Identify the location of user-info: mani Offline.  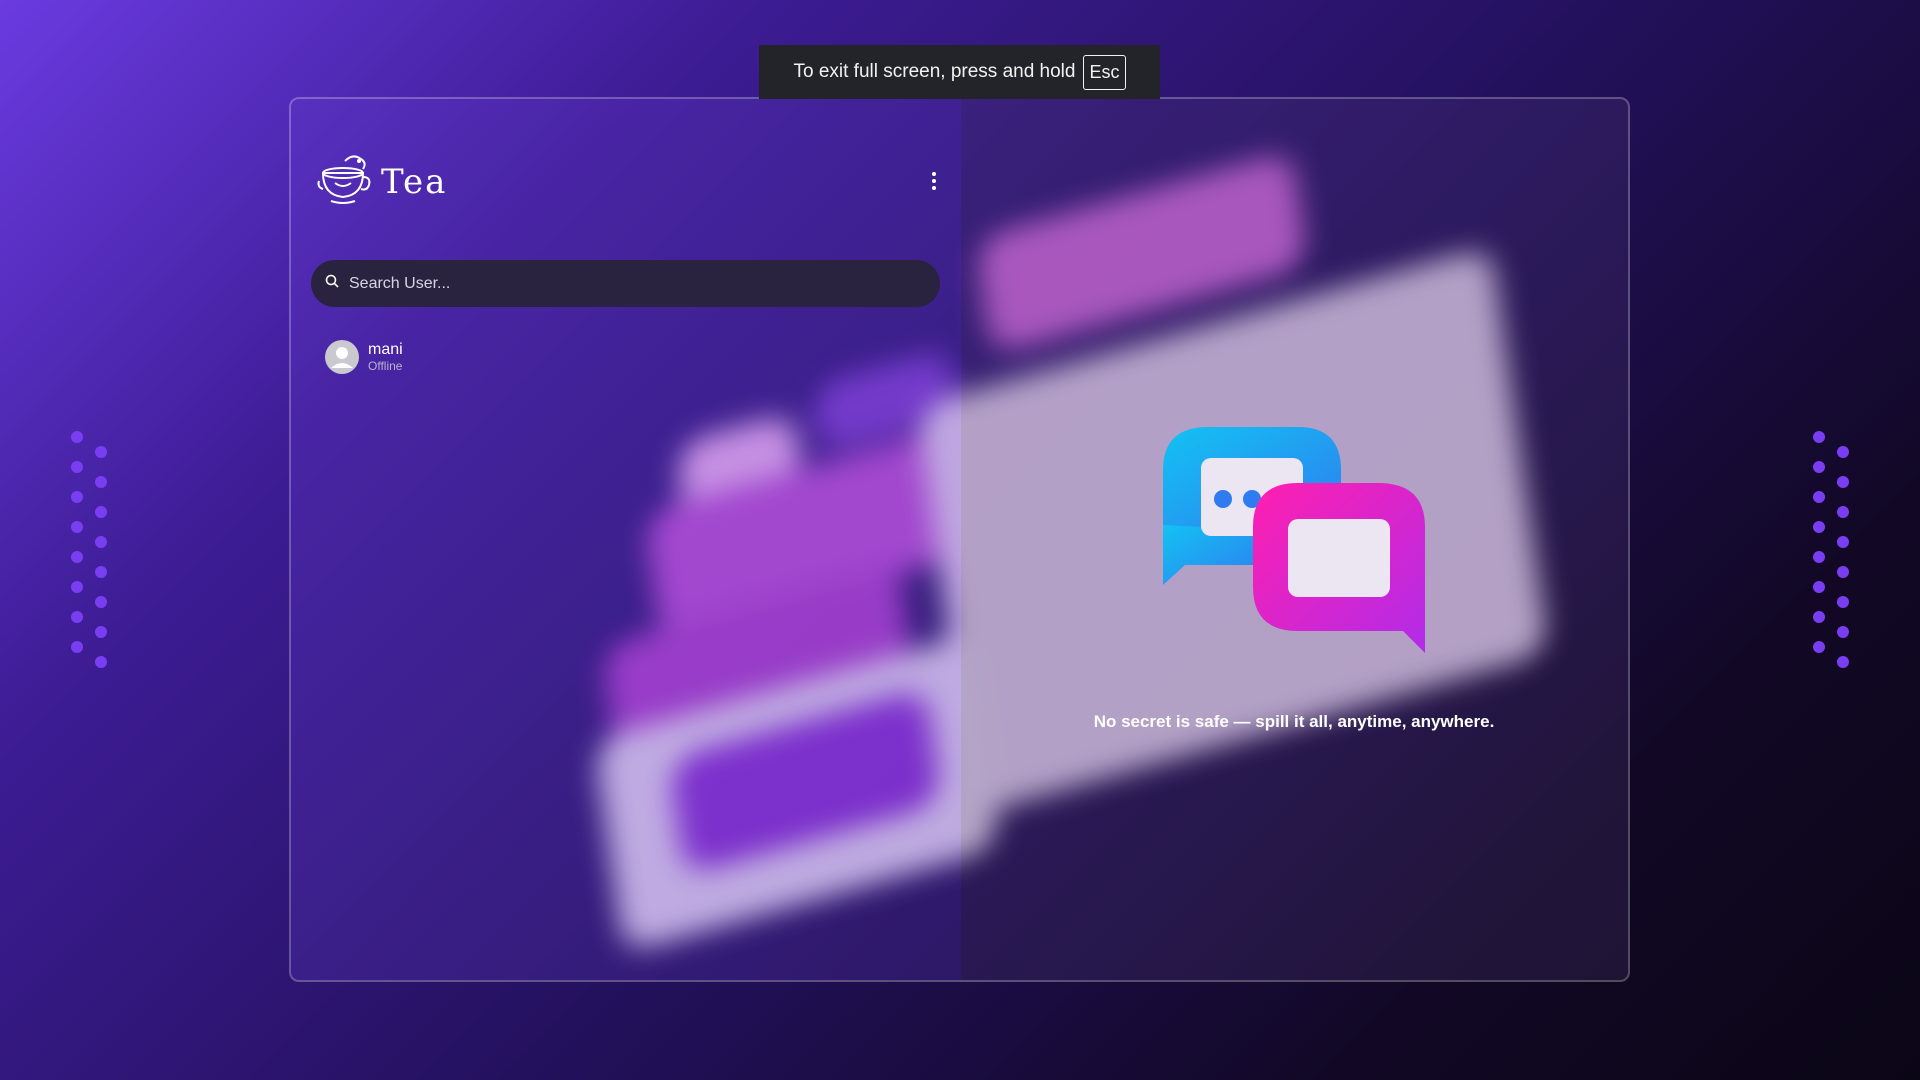
(385, 357).